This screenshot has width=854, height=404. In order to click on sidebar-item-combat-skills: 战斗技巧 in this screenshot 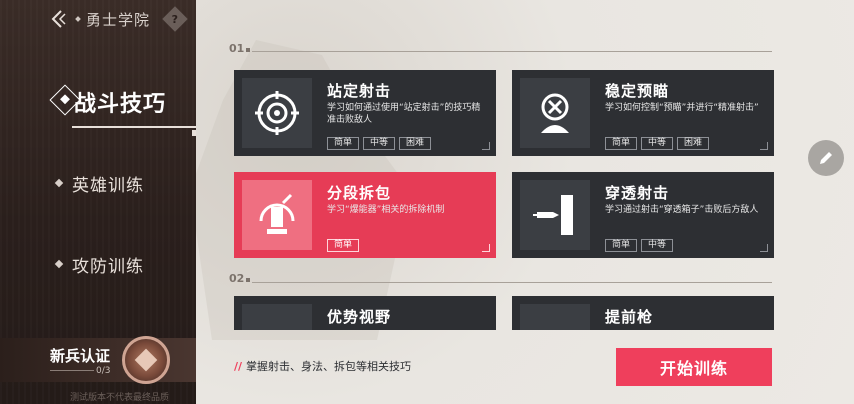, I will do `click(98, 108)`.